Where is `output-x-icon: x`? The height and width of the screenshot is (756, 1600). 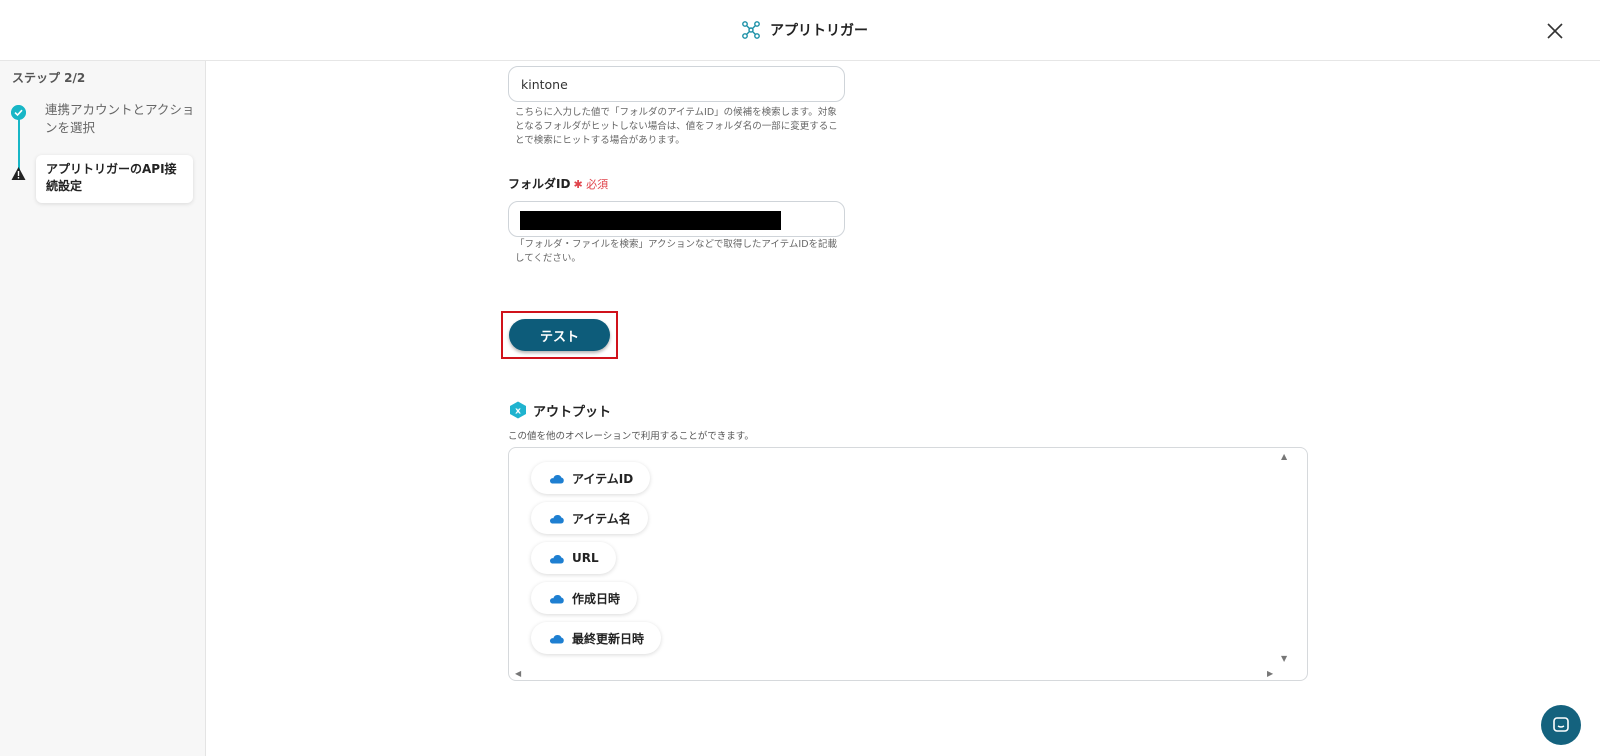
output-x-icon: x is located at coordinates (518, 410).